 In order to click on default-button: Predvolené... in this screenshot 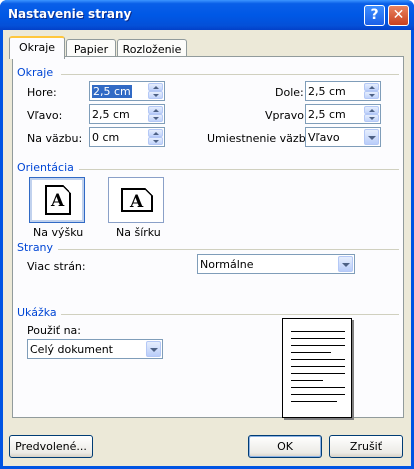, I will do `click(51, 446)`.